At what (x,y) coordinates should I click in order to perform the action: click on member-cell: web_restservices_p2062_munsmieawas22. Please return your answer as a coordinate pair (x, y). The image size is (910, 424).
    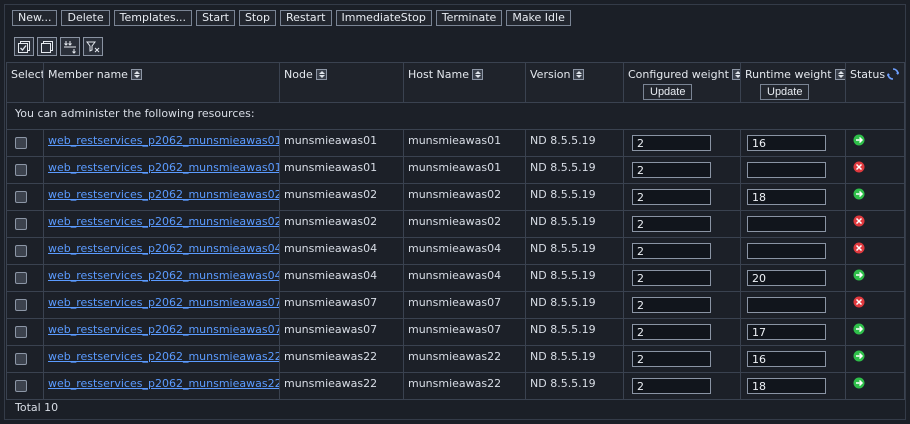
    Looking at the image, I should click on (161, 359).